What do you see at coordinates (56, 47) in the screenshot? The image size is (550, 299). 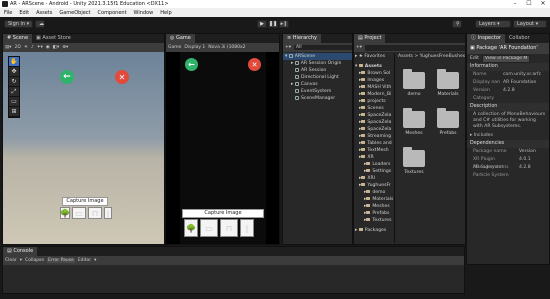 I see `camera-icon: ◧▾` at bounding box center [56, 47].